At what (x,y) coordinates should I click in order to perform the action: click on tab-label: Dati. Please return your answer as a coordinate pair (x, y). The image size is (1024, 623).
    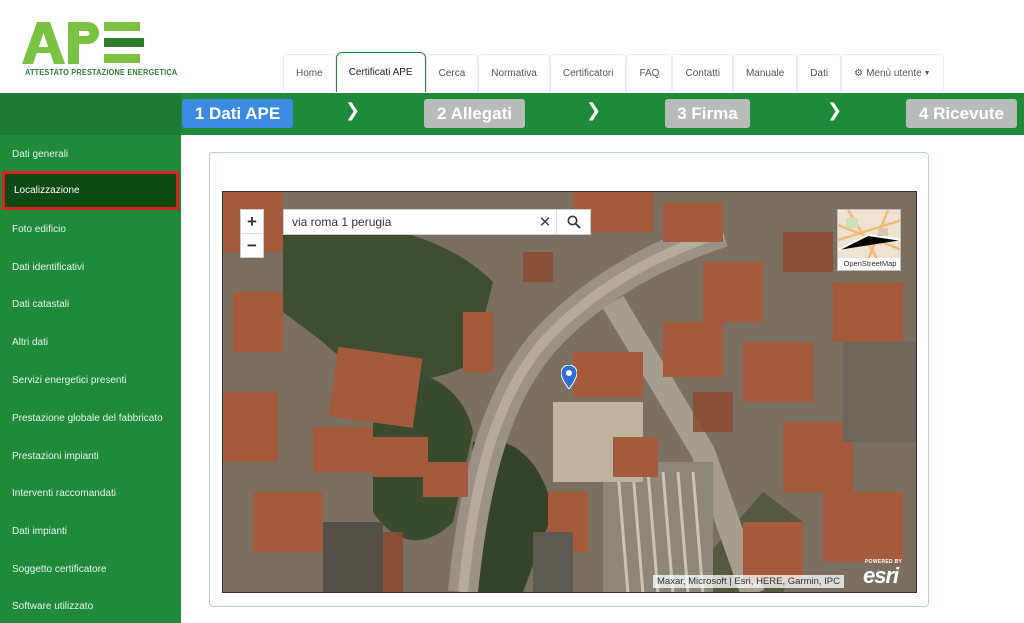
    Looking at the image, I should click on (819, 73).